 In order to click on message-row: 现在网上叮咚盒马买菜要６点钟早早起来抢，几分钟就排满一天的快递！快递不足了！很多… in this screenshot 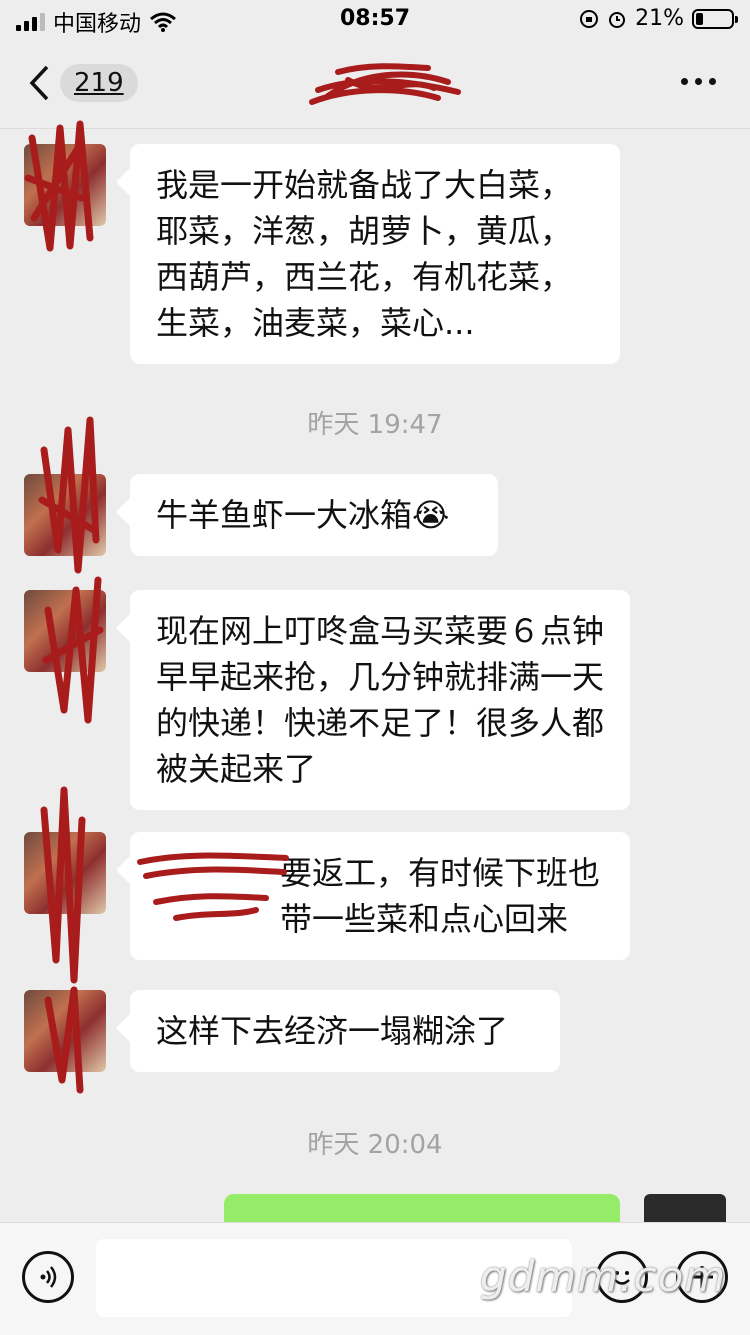, I will do `click(327, 700)`.